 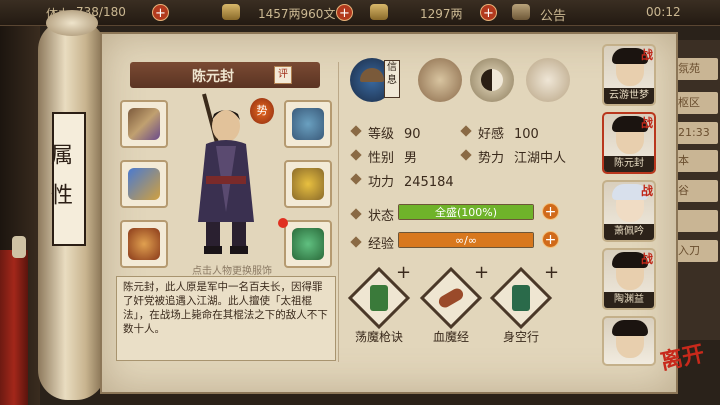 I want to click on scroll-icon, so click(x=451, y=298).